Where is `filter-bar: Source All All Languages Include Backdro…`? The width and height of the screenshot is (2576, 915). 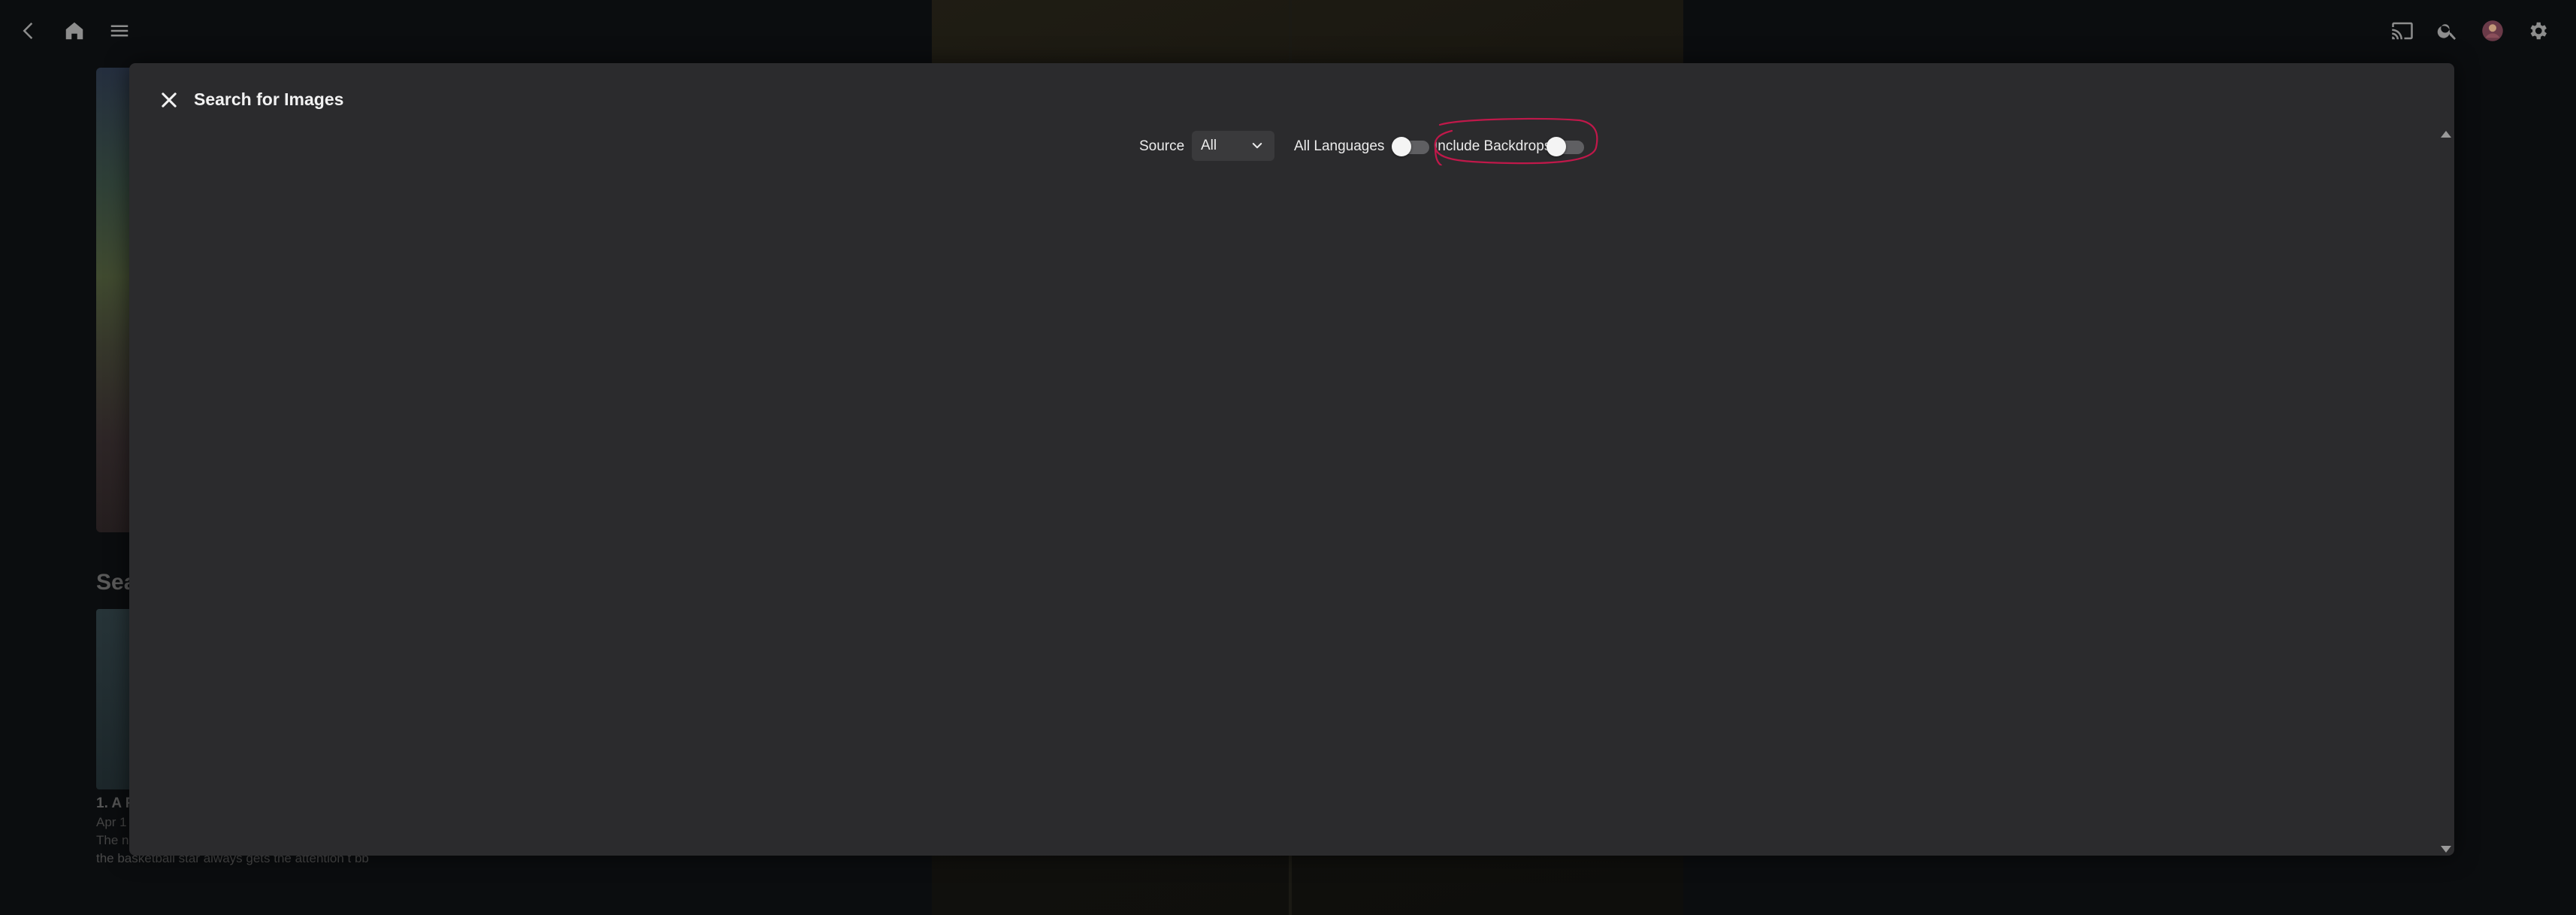
filter-bar: Source All All Languages Include Backdro… is located at coordinates (1292, 146).